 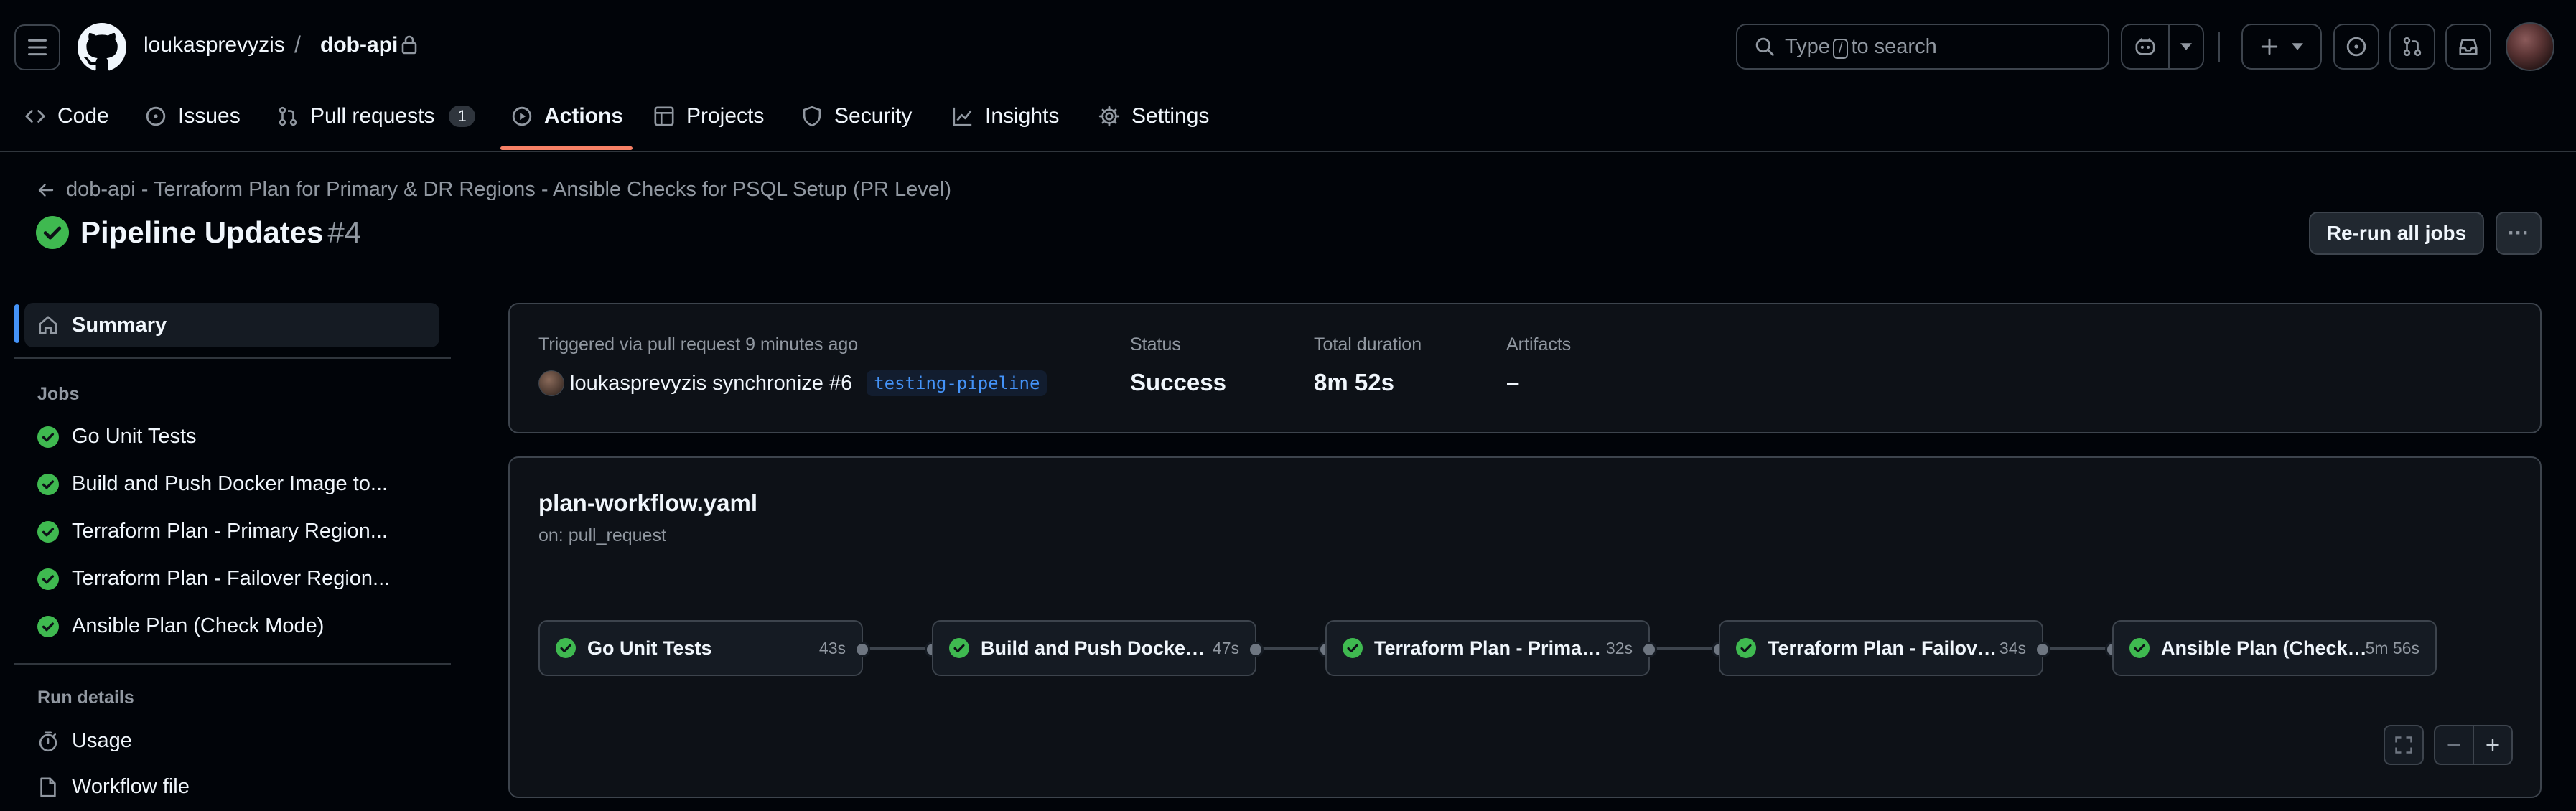 What do you see at coordinates (2530, 46) in the screenshot?
I see `user-avatar` at bounding box center [2530, 46].